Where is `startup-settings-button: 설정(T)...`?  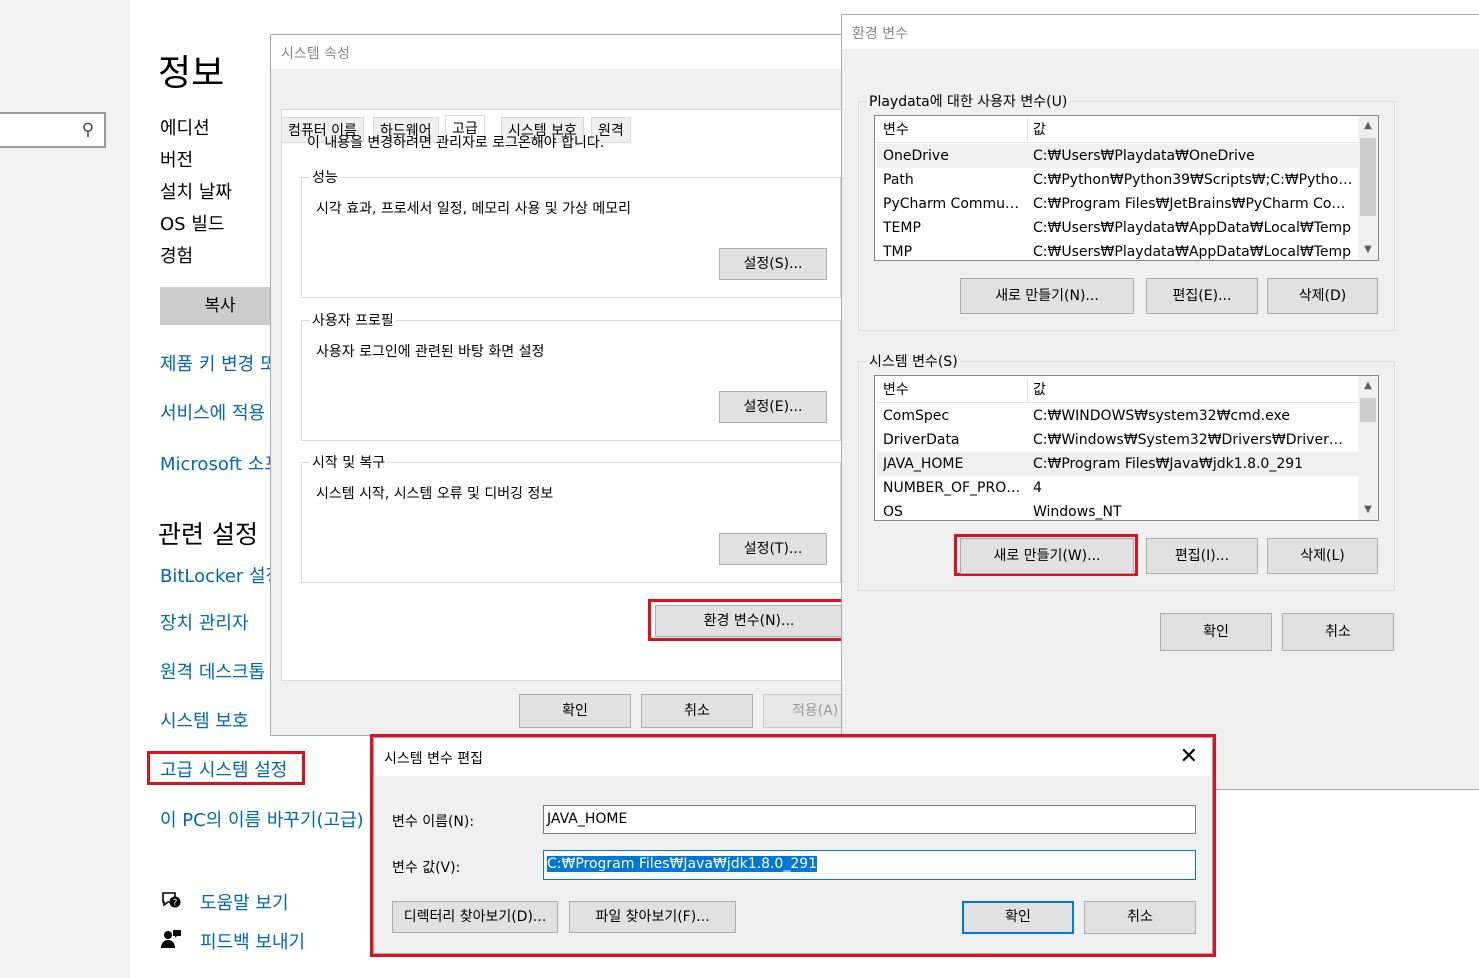
startup-settings-button: 설정(T)... is located at coordinates (773, 549).